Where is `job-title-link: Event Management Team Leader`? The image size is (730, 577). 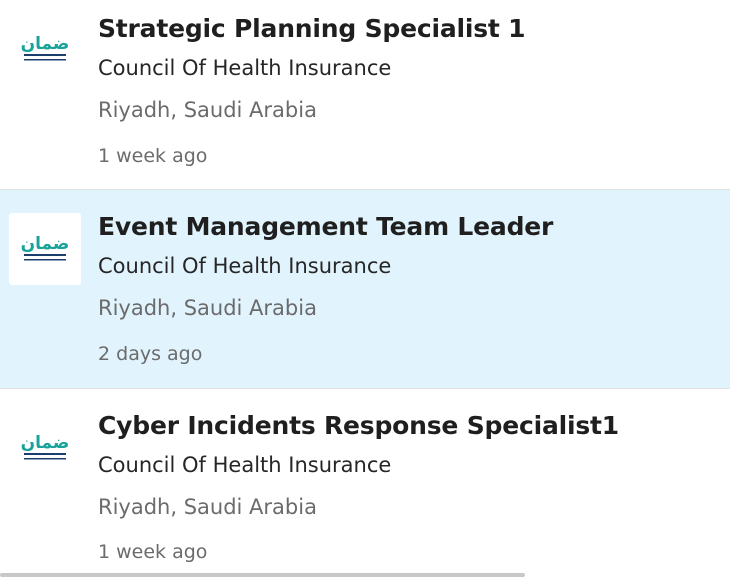 job-title-link: Event Management Team Leader is located at coordinates (325, 226).